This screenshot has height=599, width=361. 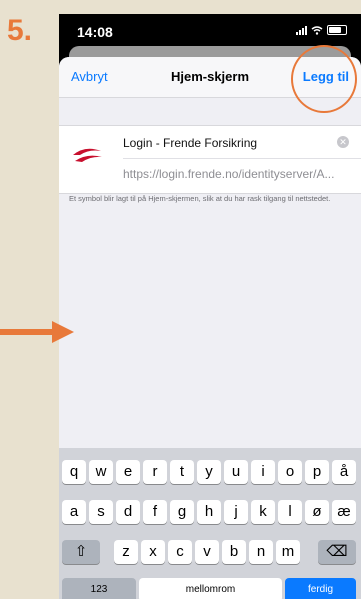 I want to click on shift-key: ⇧, so click(x=81, y=552).